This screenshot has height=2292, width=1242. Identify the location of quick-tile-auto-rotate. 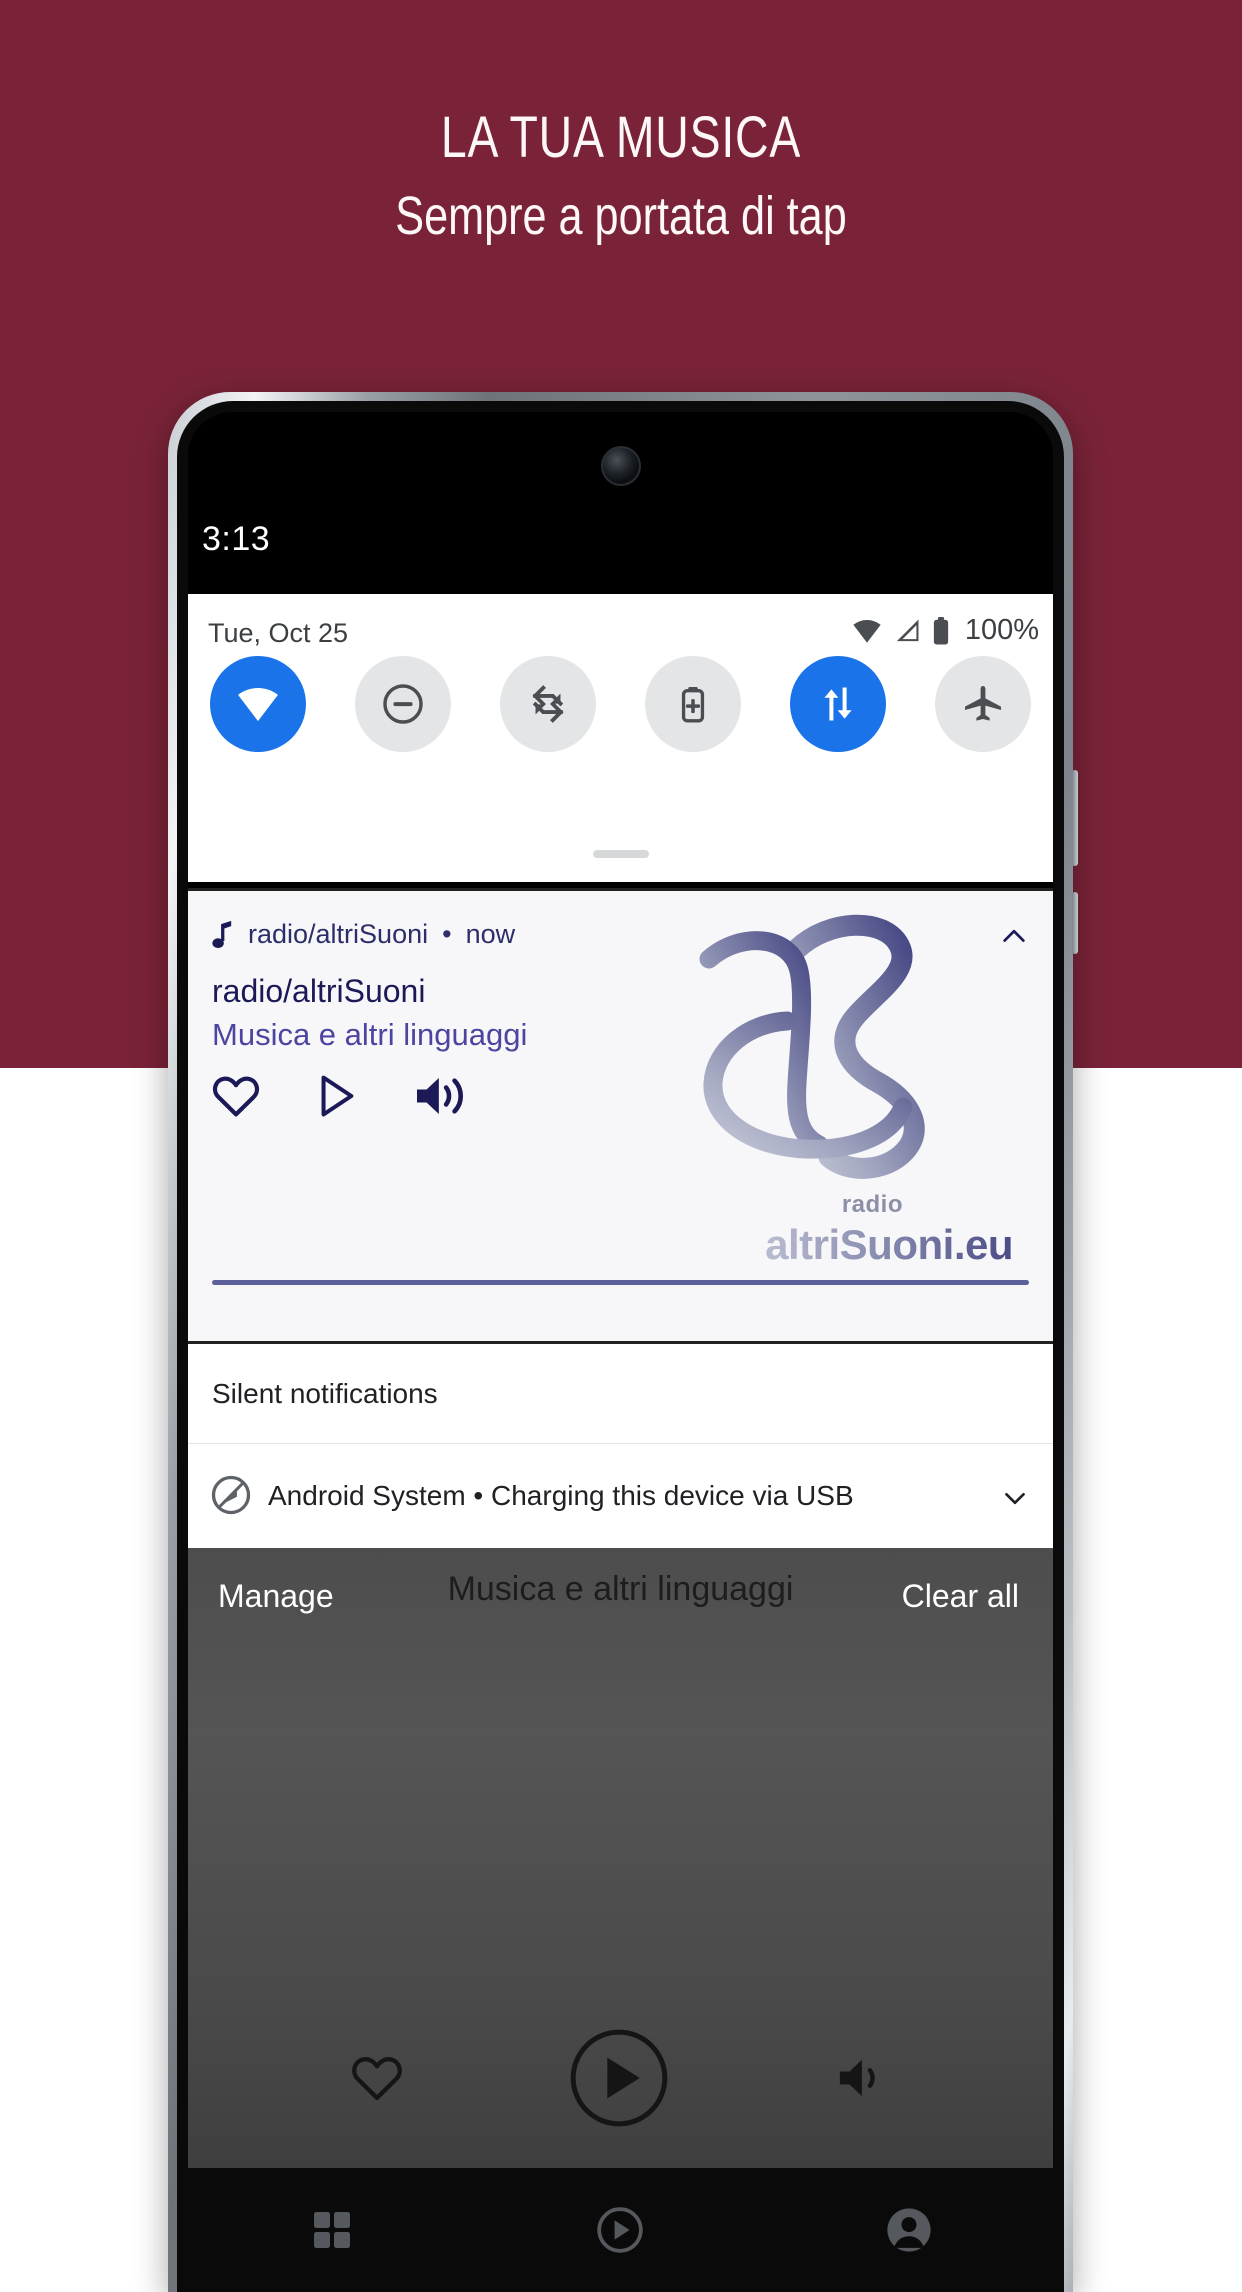
(548, 704).